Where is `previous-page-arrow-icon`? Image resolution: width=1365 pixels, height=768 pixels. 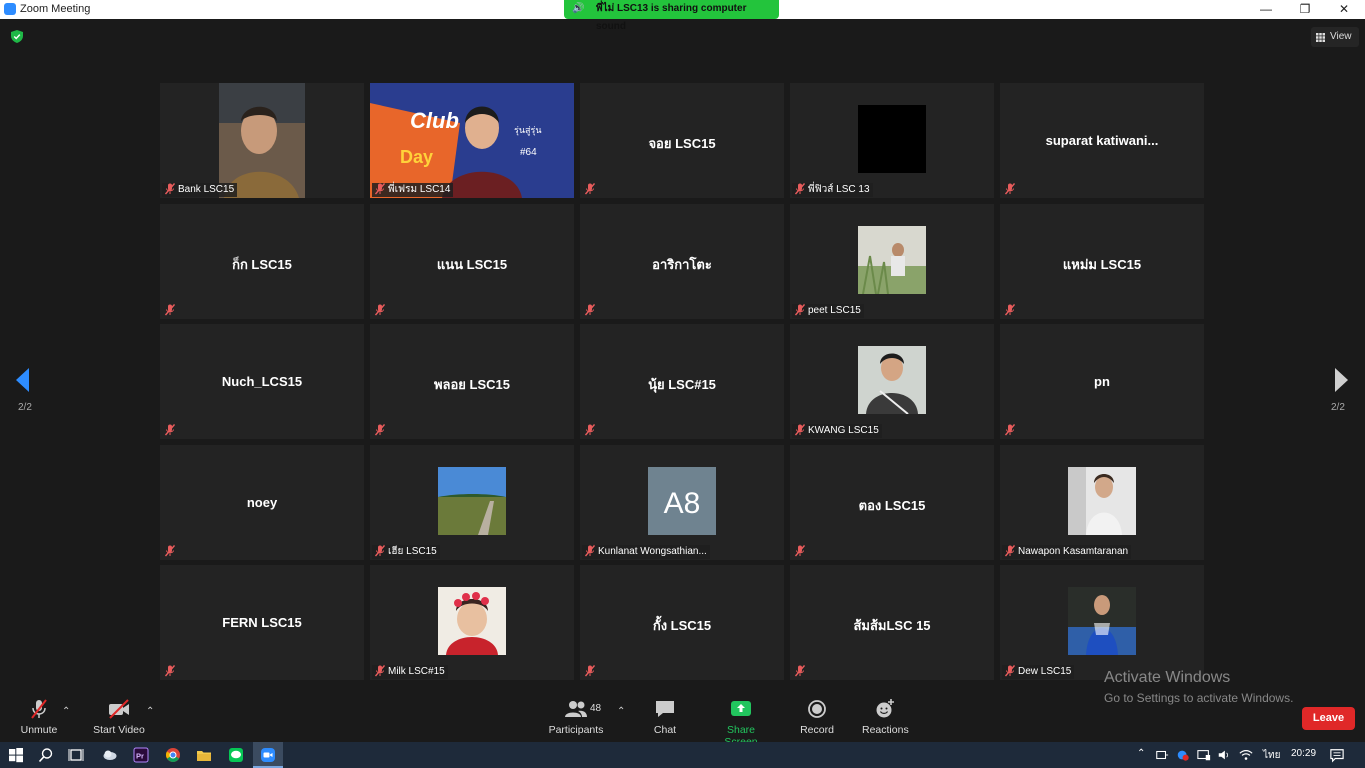 previous-page-arrow-icon is located at coordinates (23, 380).